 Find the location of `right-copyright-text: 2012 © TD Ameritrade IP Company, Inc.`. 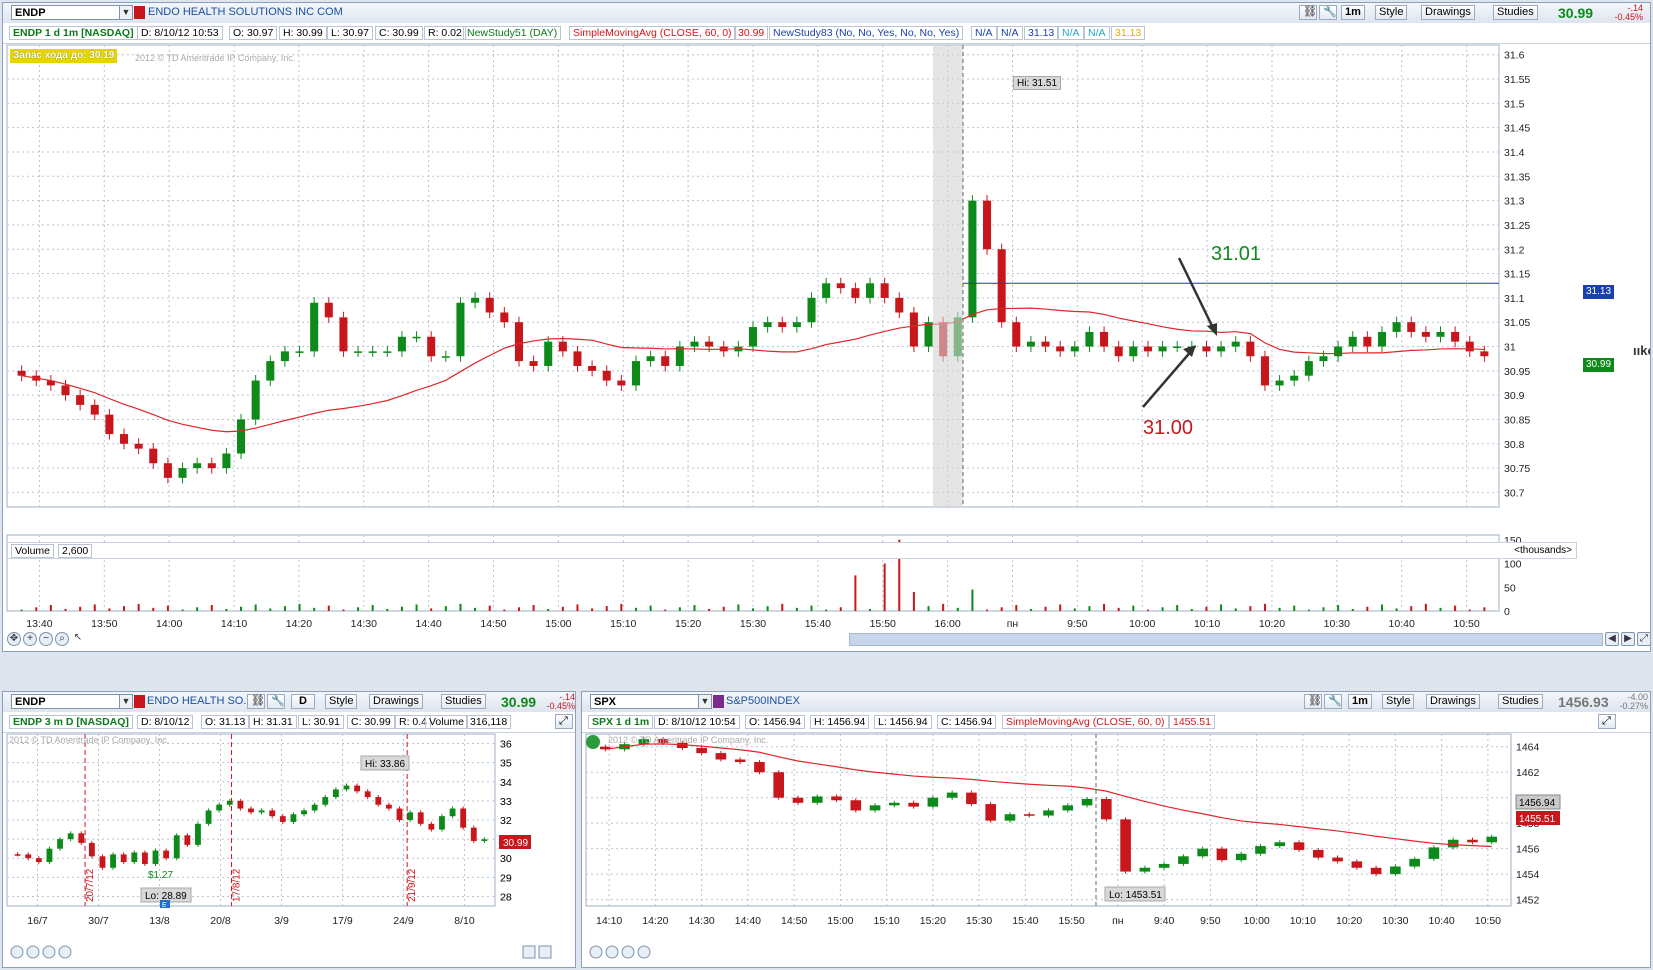

right-copyright-text: 2012 © TD Ameritrade IP Company, Inc. is located at coordinates (688, 740).